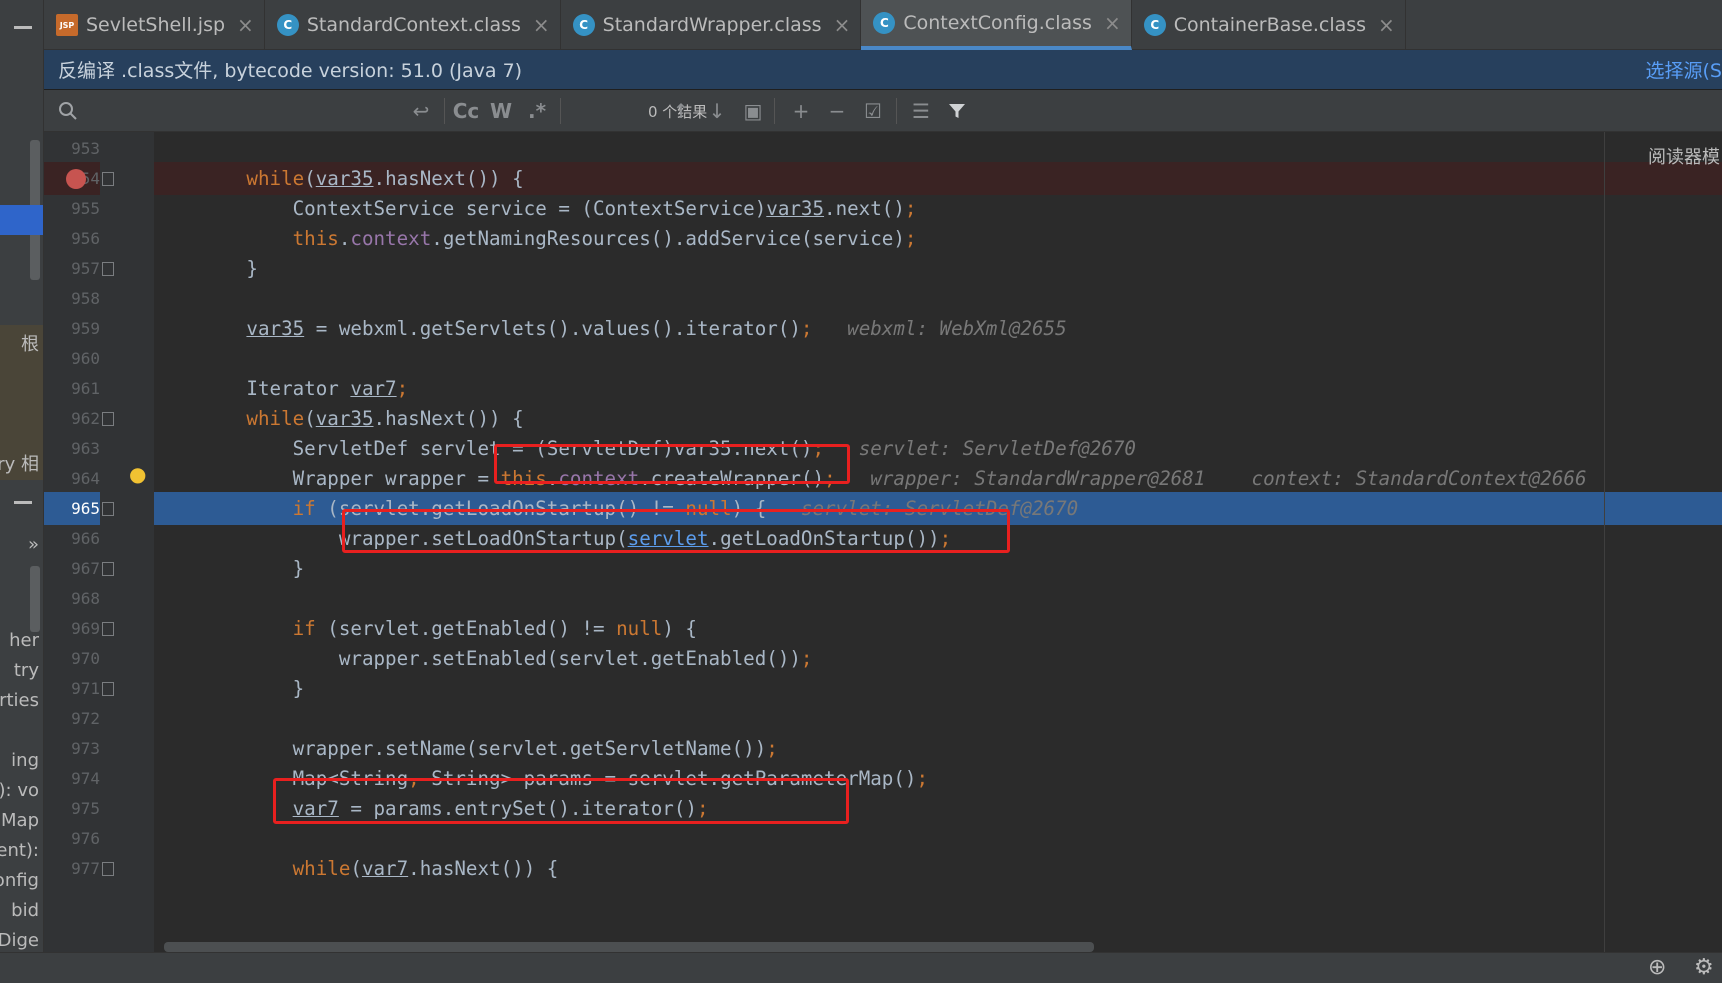 The image size is (1722, 983). I want to click on line-number: 968, so click(85, 598).